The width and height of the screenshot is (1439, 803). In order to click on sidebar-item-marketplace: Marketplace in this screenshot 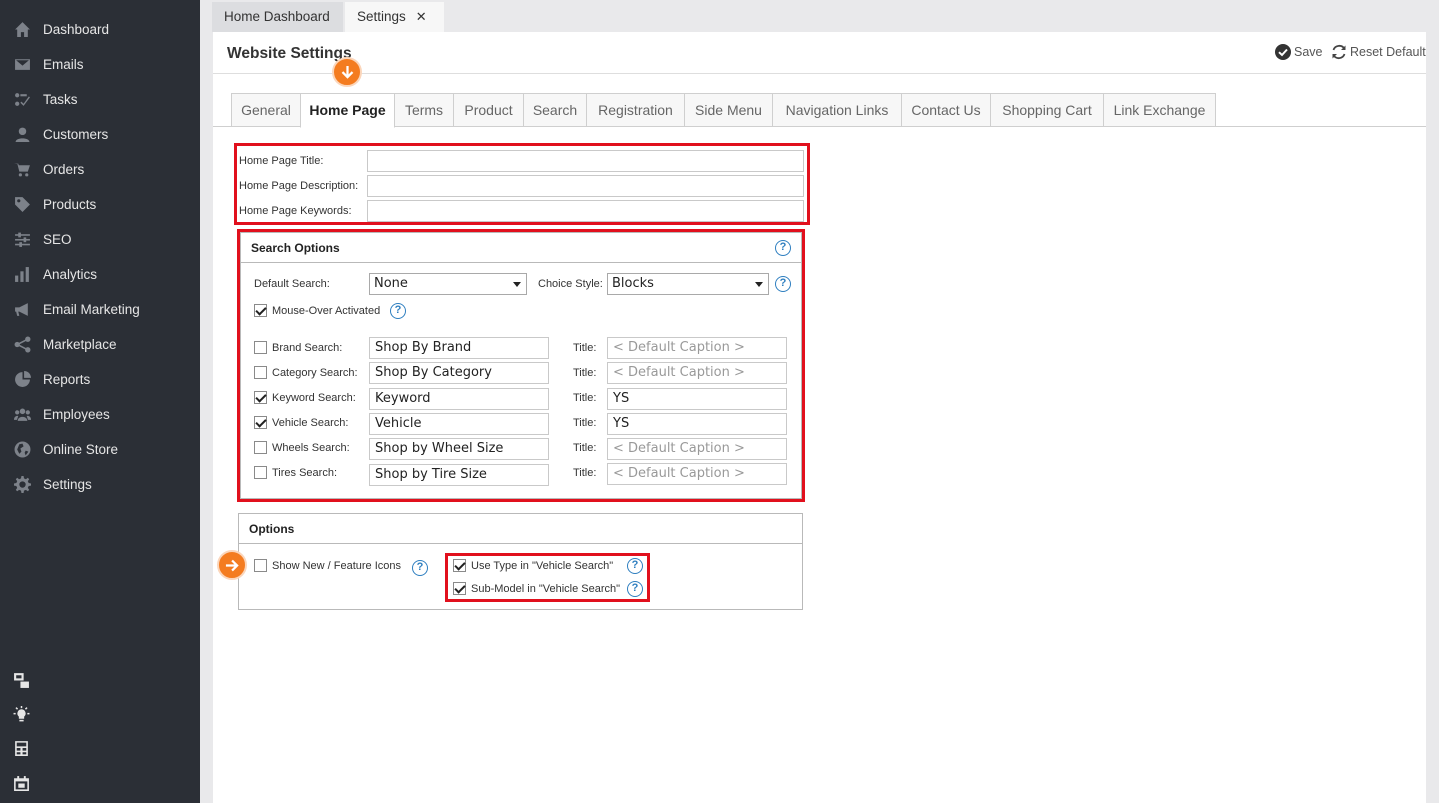, I will do `click(100, 344)`.